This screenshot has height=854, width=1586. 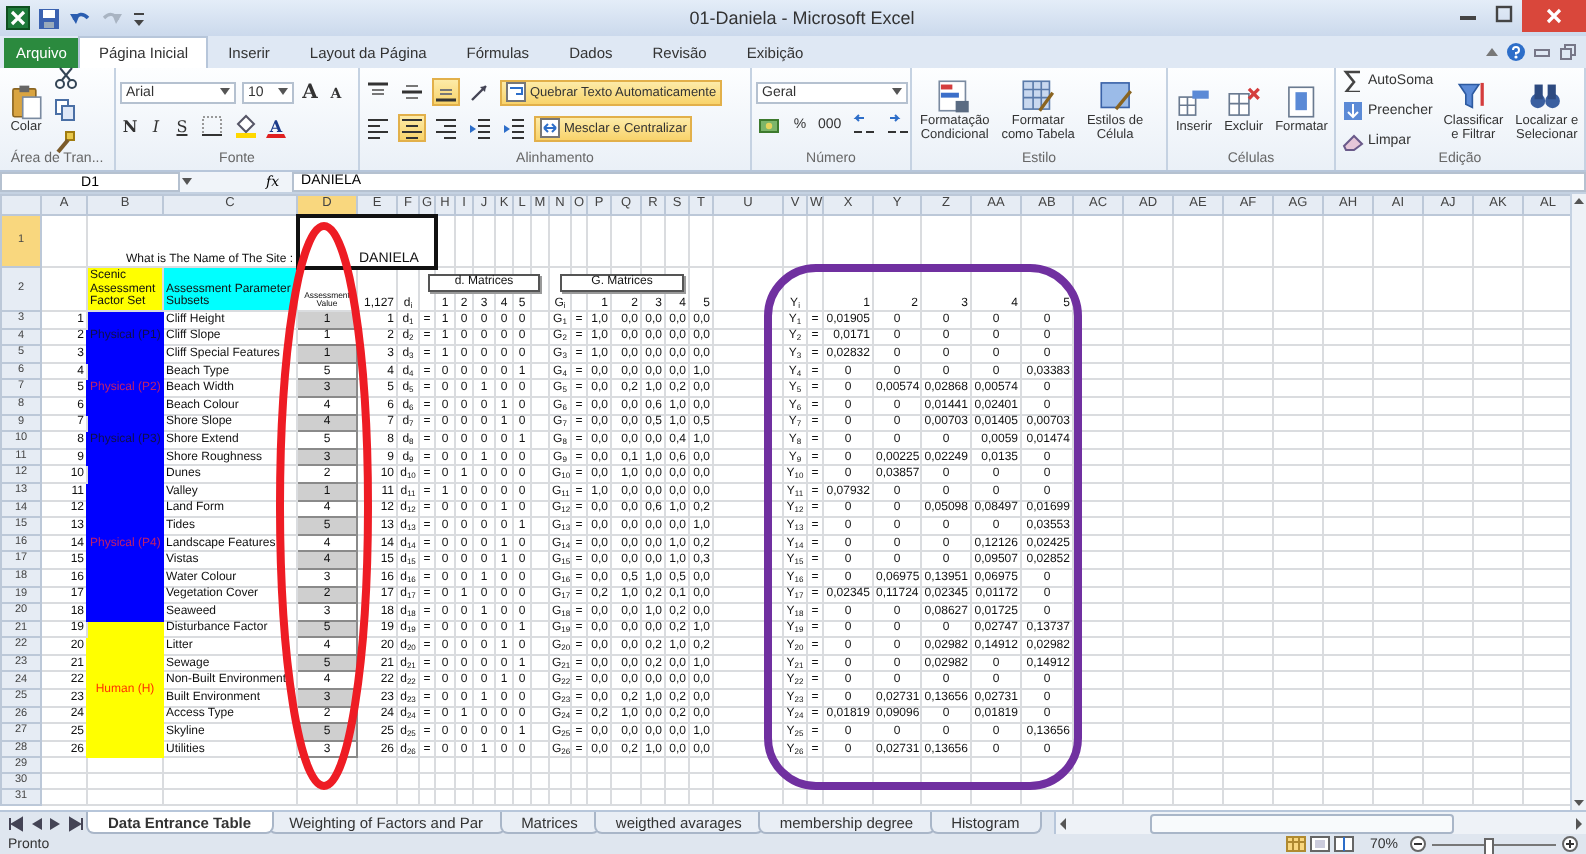 What do you see at coordinates (446, 128) in the screenshot?
I see `align-right-icon` at bounding box center [446, 128].